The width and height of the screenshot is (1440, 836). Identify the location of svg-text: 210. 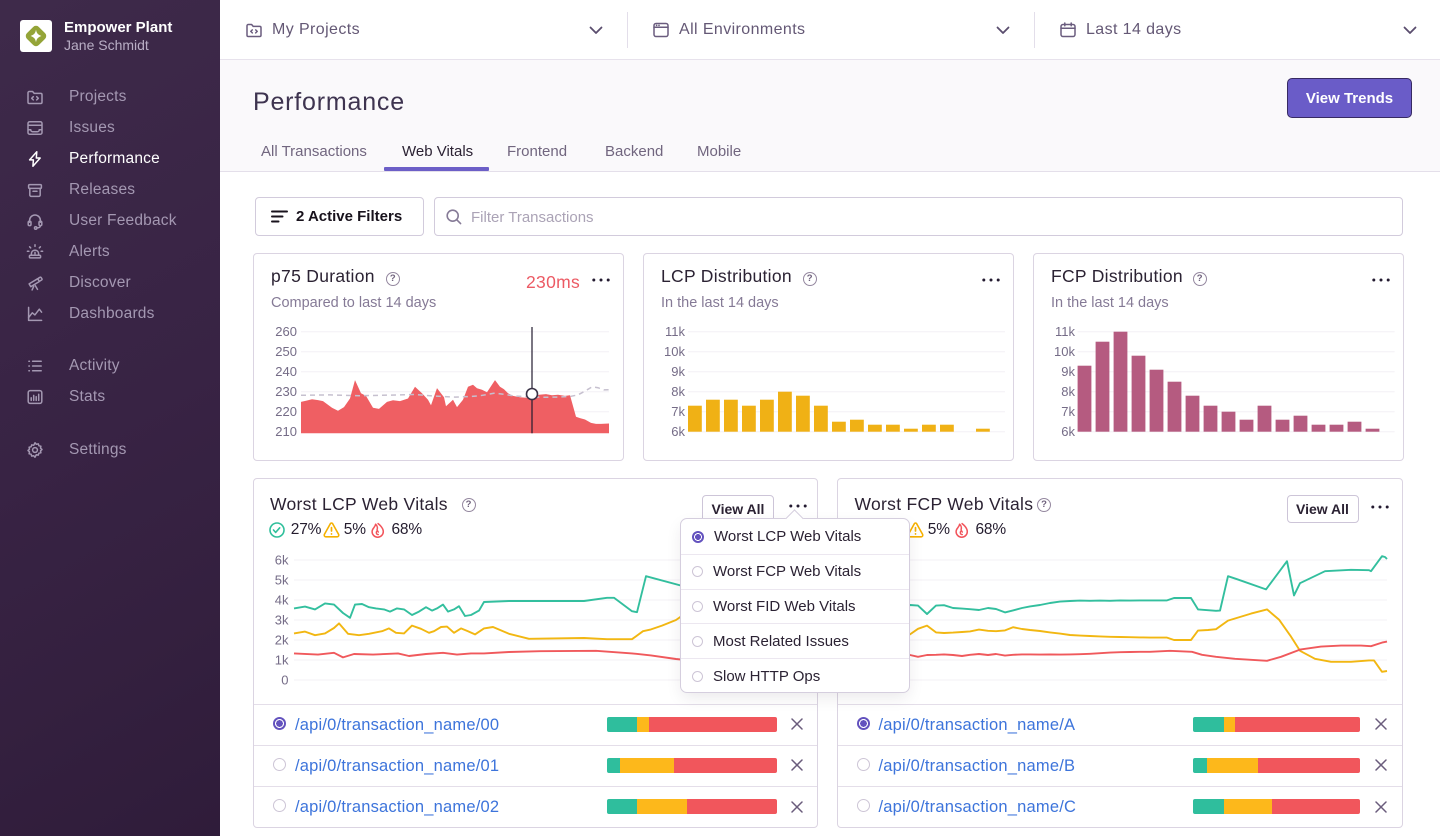
(286, 431).